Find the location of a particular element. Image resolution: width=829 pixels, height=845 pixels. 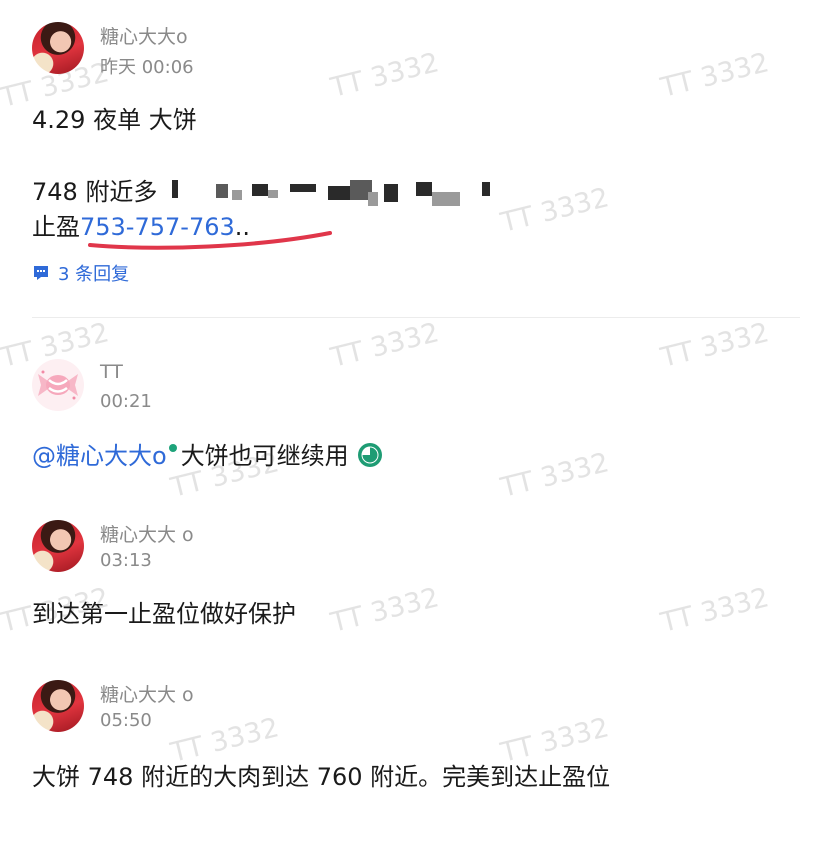

author-name: 糖心大大o is located at coordinates (144, 35).